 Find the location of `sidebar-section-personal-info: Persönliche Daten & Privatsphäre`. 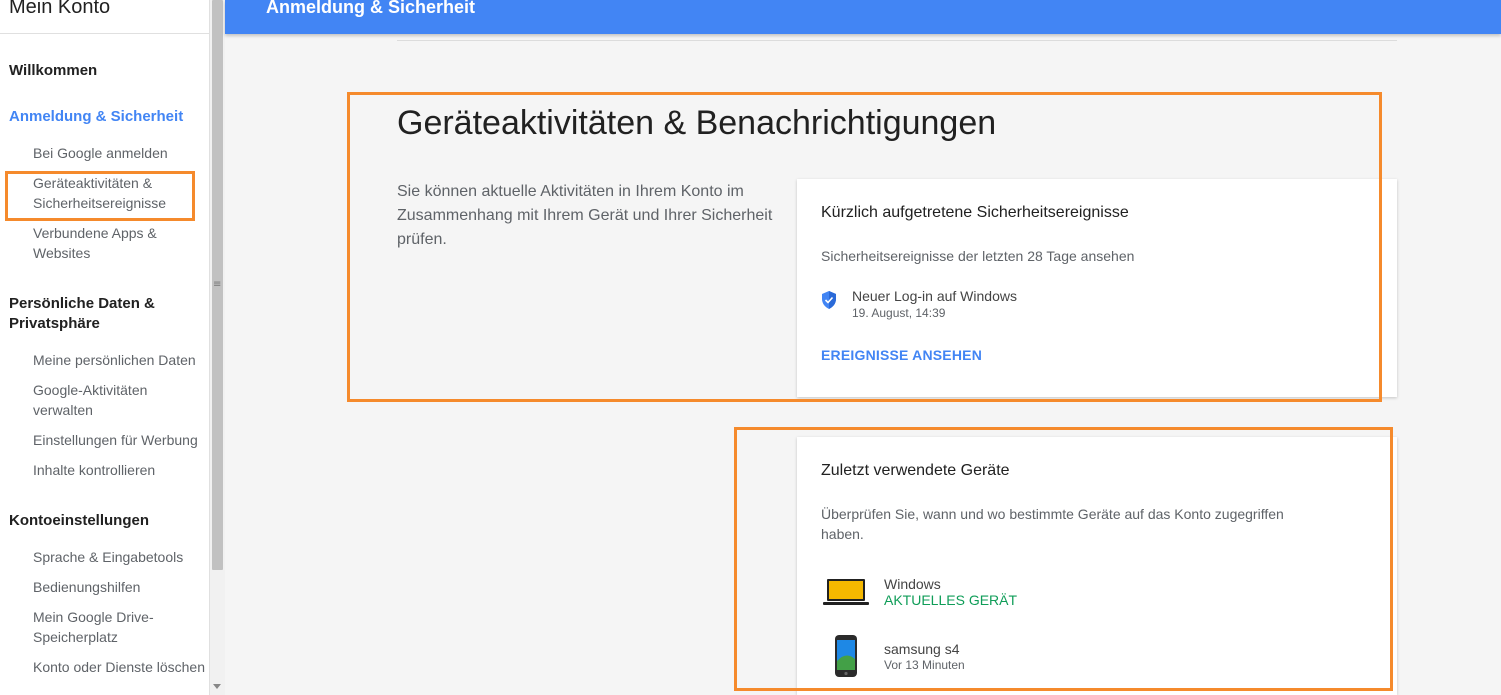

sidebar-section-personal-info: Persönliche Daten & Privatsphäre is located at coordinates (106, 314).